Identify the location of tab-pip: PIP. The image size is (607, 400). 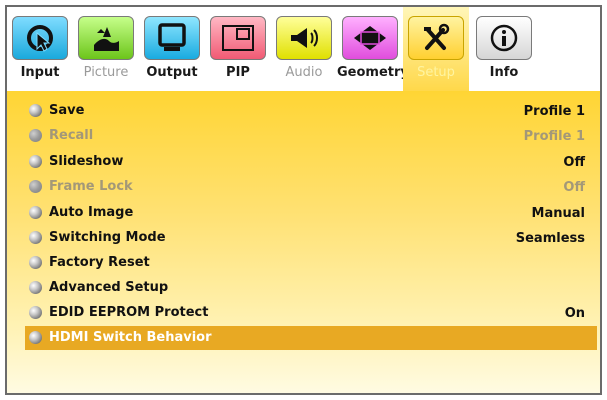
(238, 49).